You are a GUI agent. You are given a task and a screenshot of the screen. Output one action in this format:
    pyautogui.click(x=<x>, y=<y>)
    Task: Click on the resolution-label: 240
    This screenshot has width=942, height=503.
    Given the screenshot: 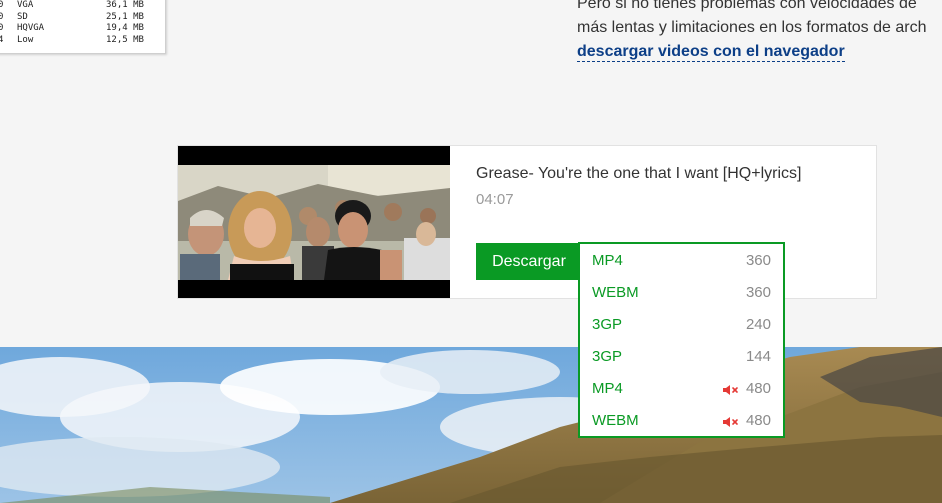 What is the action you would take?
    pyautogui.click(x=758, y=324)
    